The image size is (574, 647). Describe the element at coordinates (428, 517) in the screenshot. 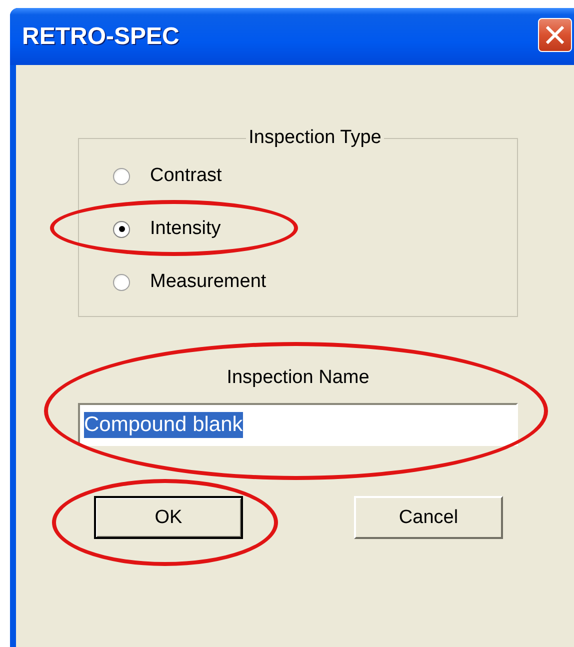

I see `cancel-button: Cancel` at that location.